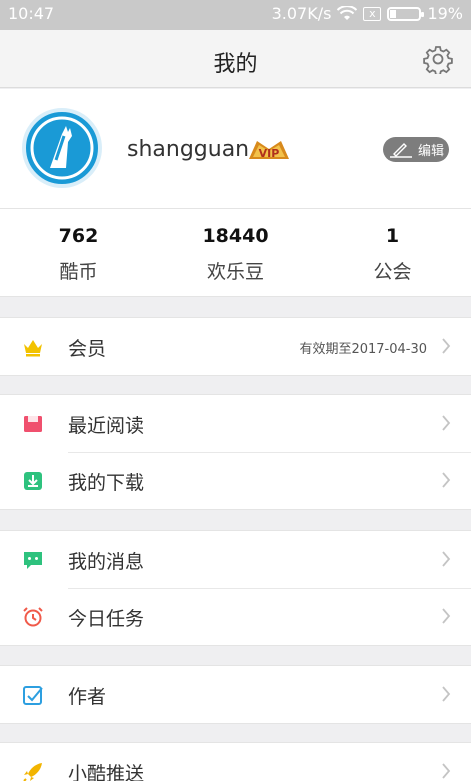 The image size is (471, 781). I want to click on crown-icon, so click(33, 348).